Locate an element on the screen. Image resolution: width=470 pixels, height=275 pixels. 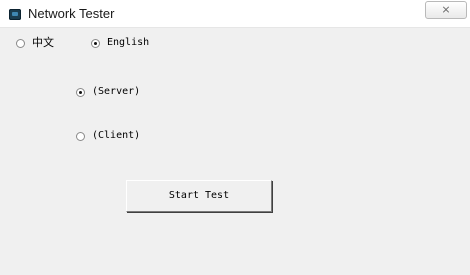
language-chinese-label: 中文 is located at coordinates (43, 42).